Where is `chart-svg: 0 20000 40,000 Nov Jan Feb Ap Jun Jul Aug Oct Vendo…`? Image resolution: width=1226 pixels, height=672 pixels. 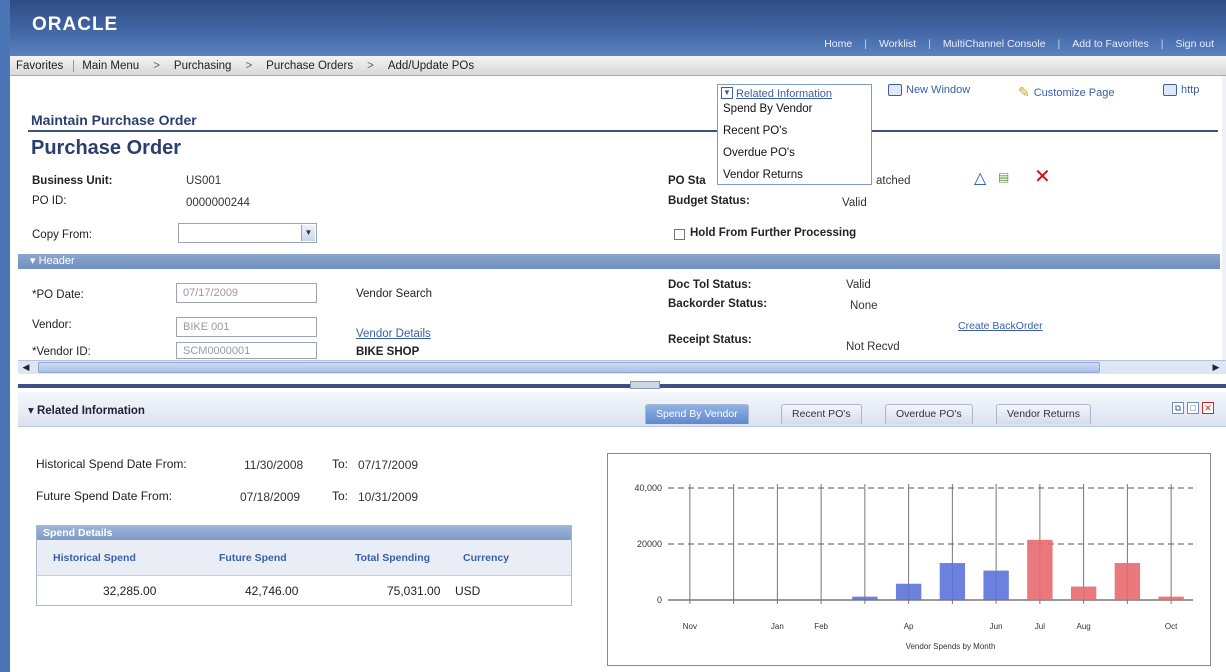 chart-svg: 0 20000 40,000 Nov Jan Feb Ap Jun Jul Aug Oct Vendo… is located at coordinates (913, 567).